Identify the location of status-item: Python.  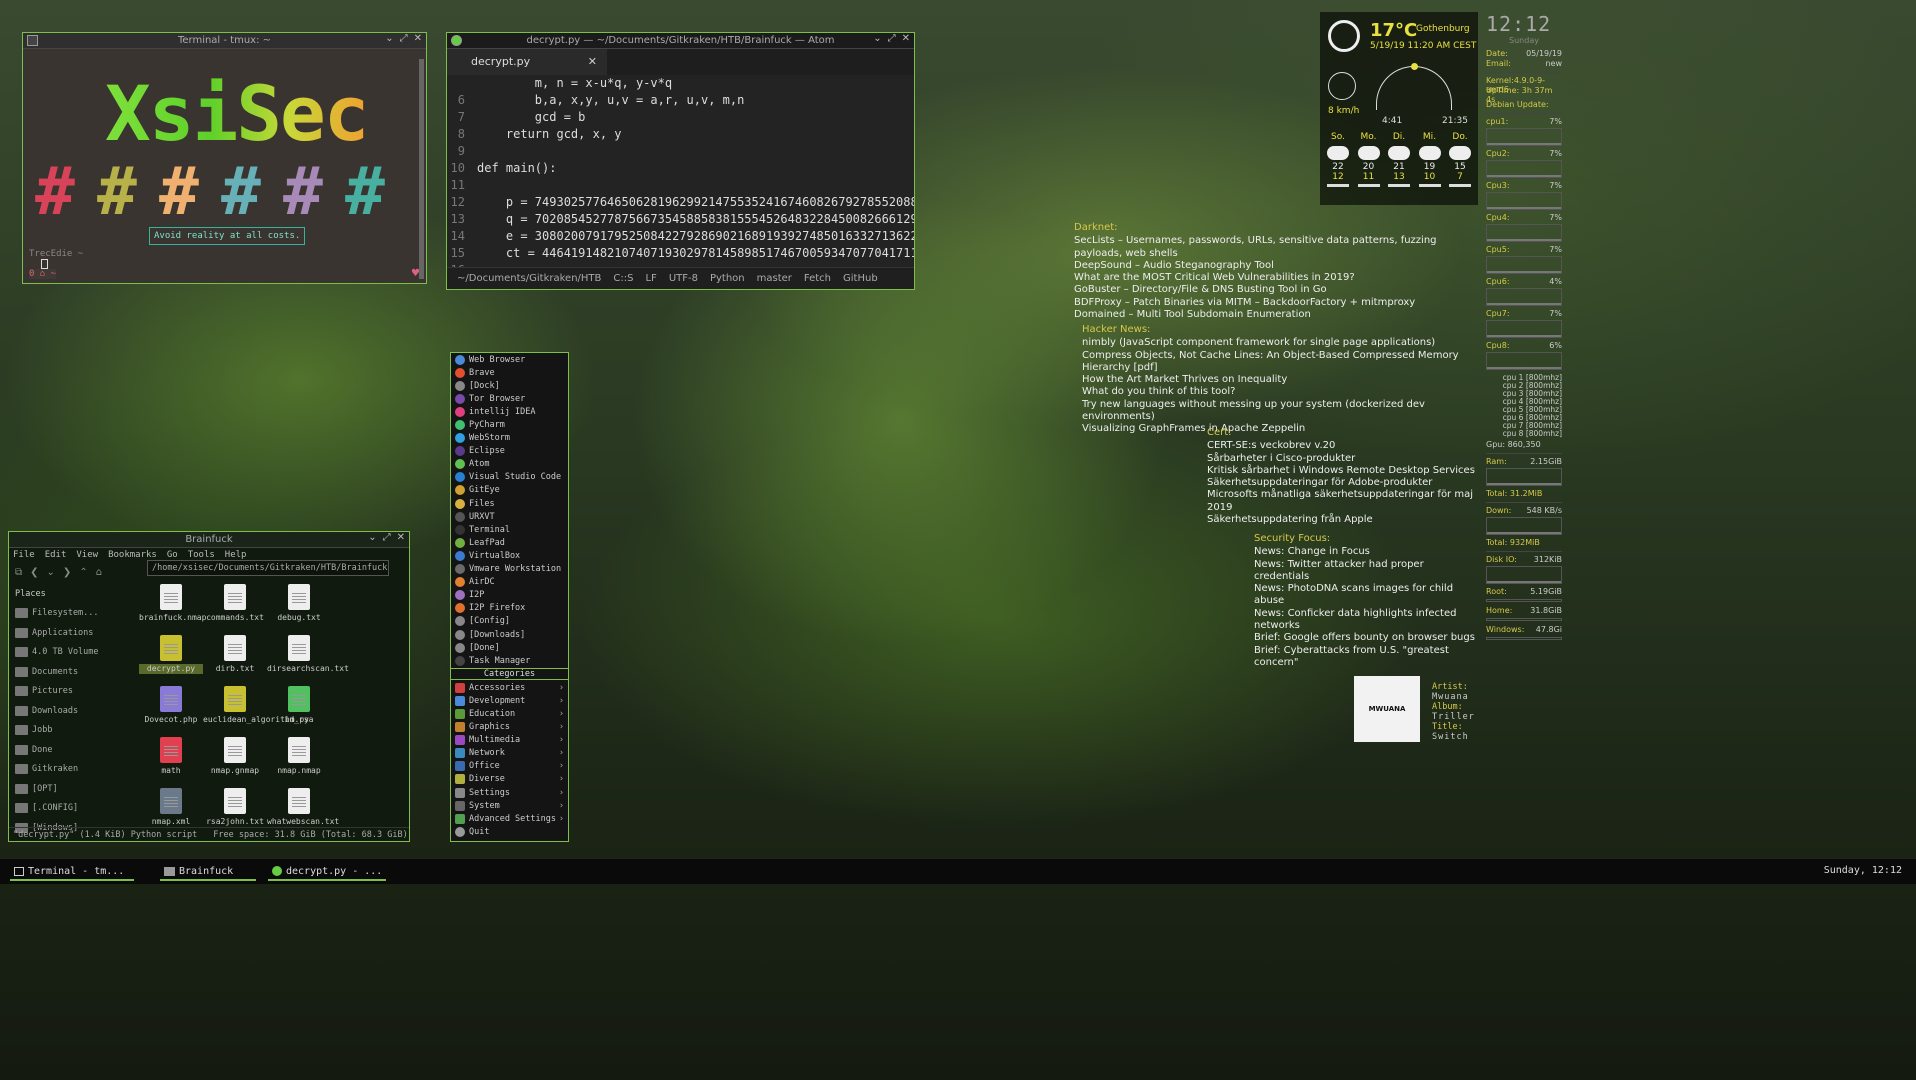
(727, 278).